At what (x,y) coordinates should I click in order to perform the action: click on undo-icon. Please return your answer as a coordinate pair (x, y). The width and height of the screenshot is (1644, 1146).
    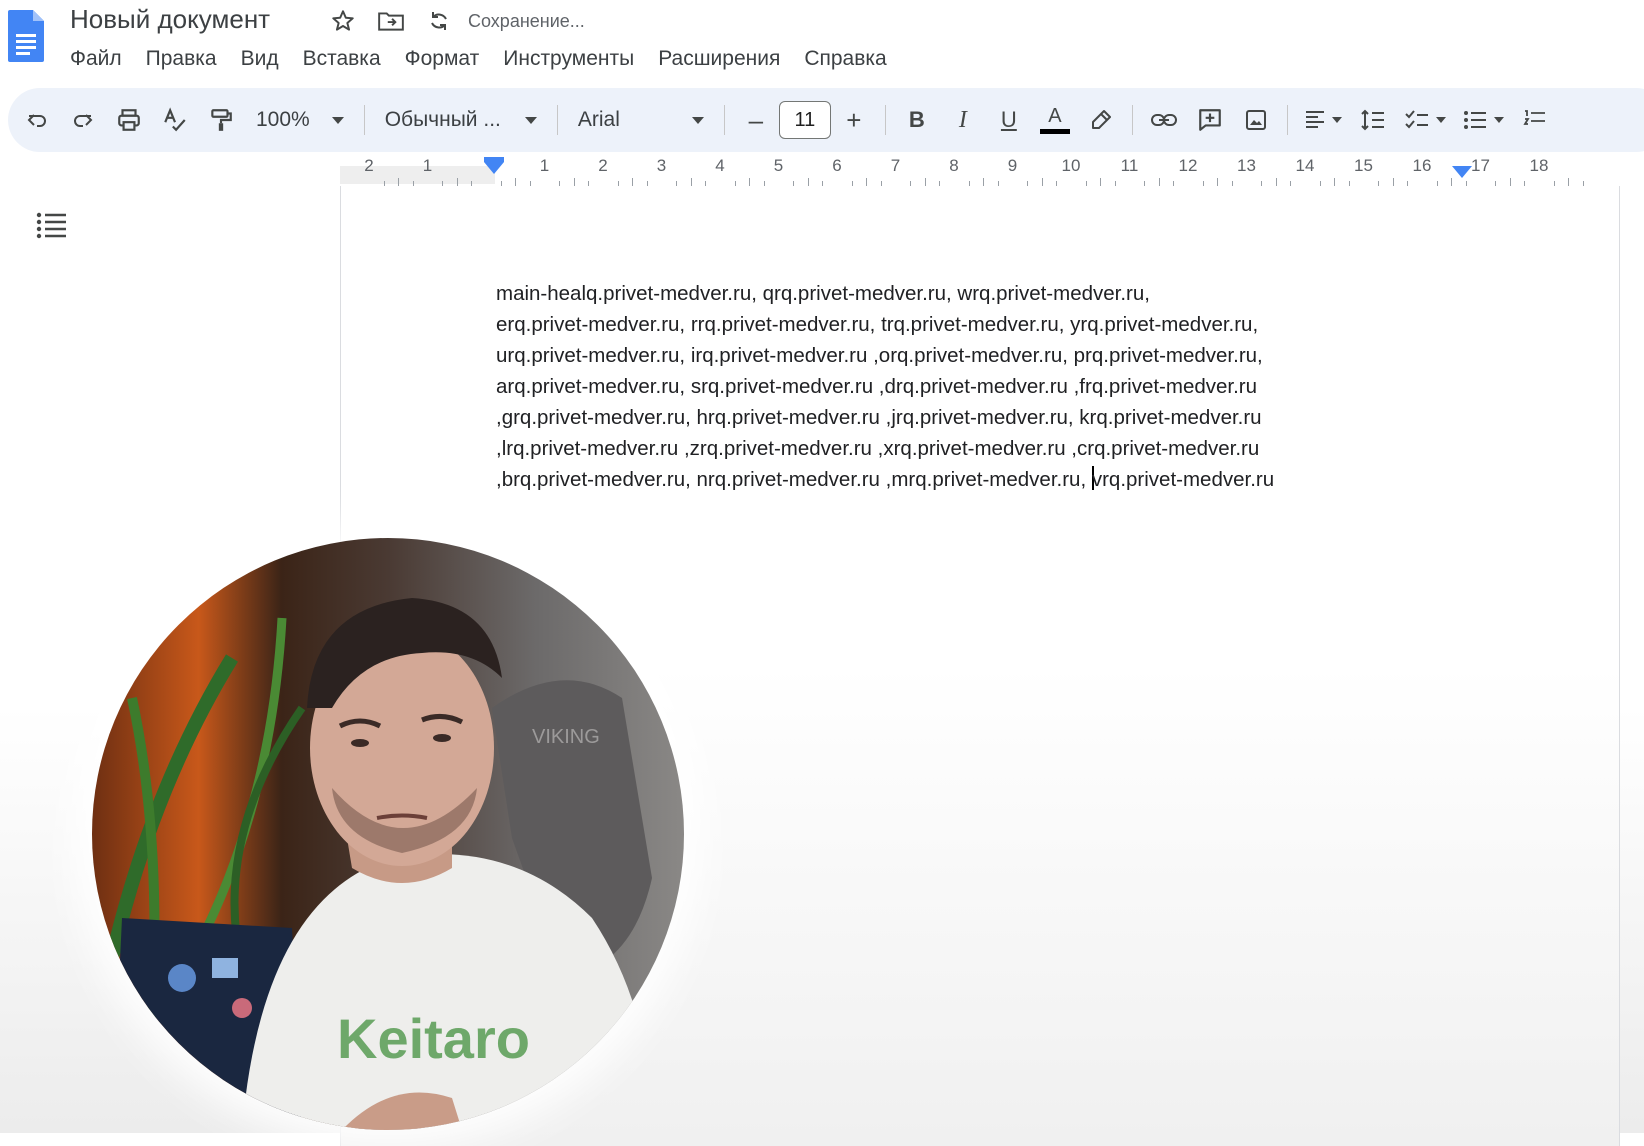
    Looking at the image, I should click on (36, 120).